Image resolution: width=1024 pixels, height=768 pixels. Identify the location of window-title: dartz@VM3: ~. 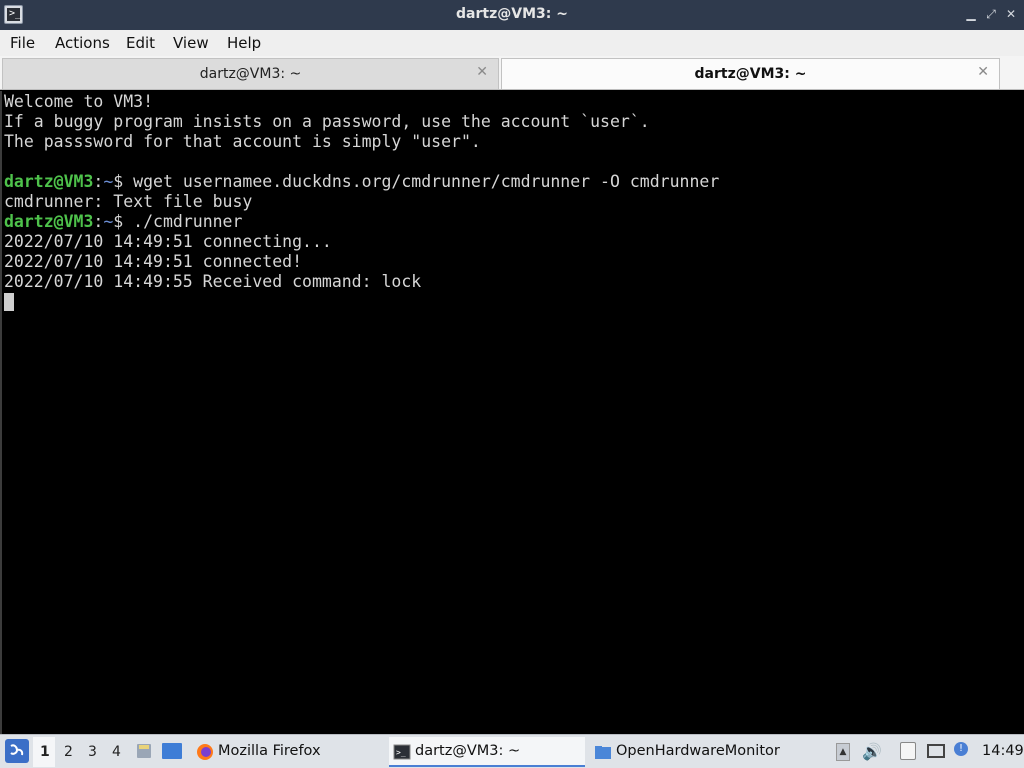
(512, 14).